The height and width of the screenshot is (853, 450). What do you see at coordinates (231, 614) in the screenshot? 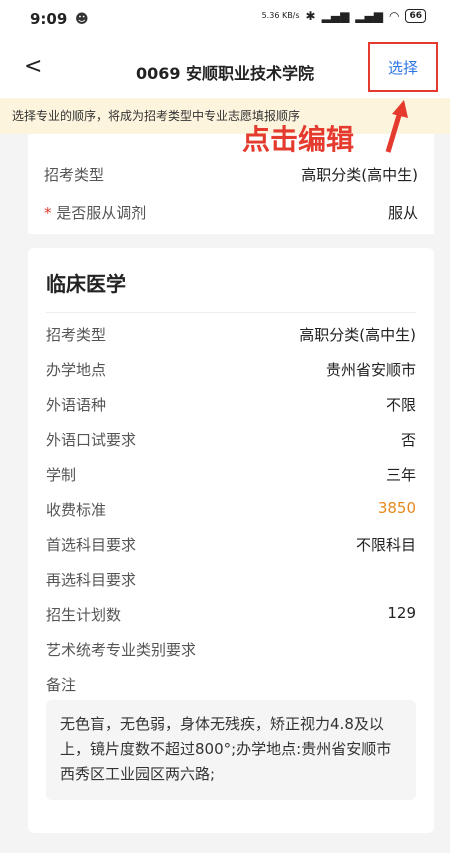
I see `detail-row: 招生计划数 129` at bounding box center [231, 614].